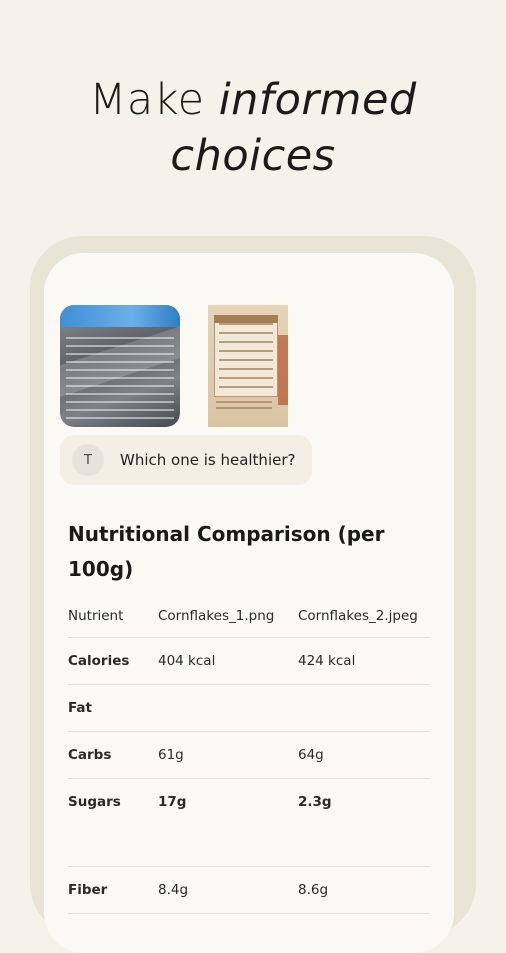 The width and height of the screenshot is (506, 953). I want to click on header-cornflakes-1: Cornflakes_1.png, so click(228, 616).